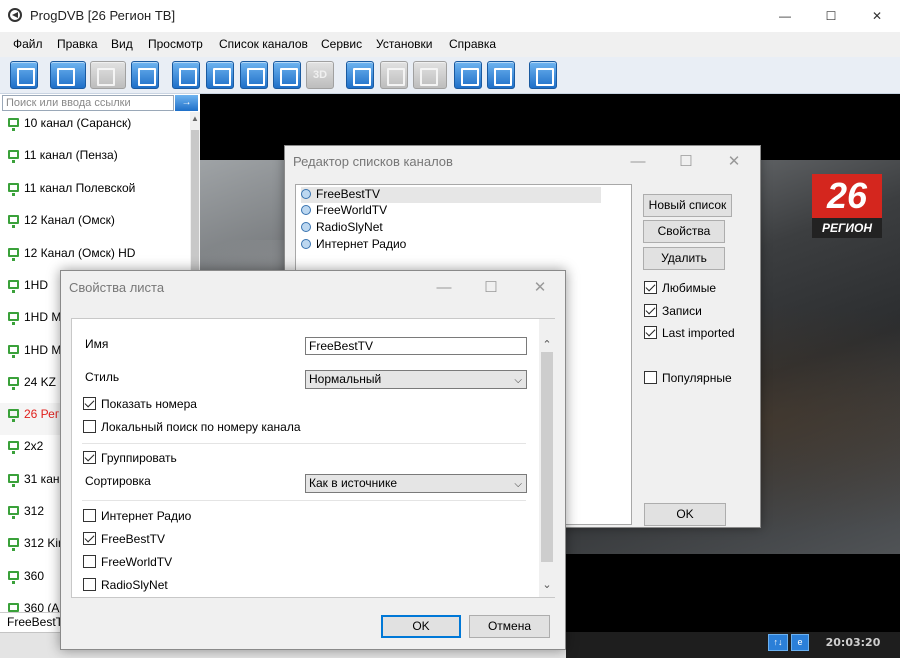 The image size is (900, 658). What do you see at coordinates (416, 346) in the screenshot?
I see `name-field: FreeBestTV` at bounding box center [416, 346].